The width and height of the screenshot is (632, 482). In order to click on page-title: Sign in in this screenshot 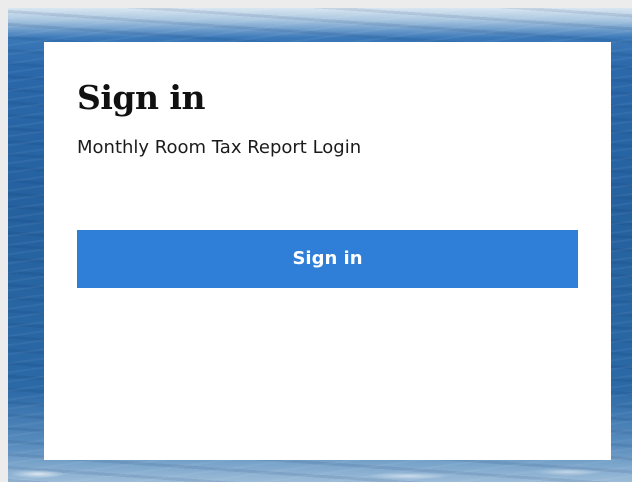, I will do `click(141, 97)`.